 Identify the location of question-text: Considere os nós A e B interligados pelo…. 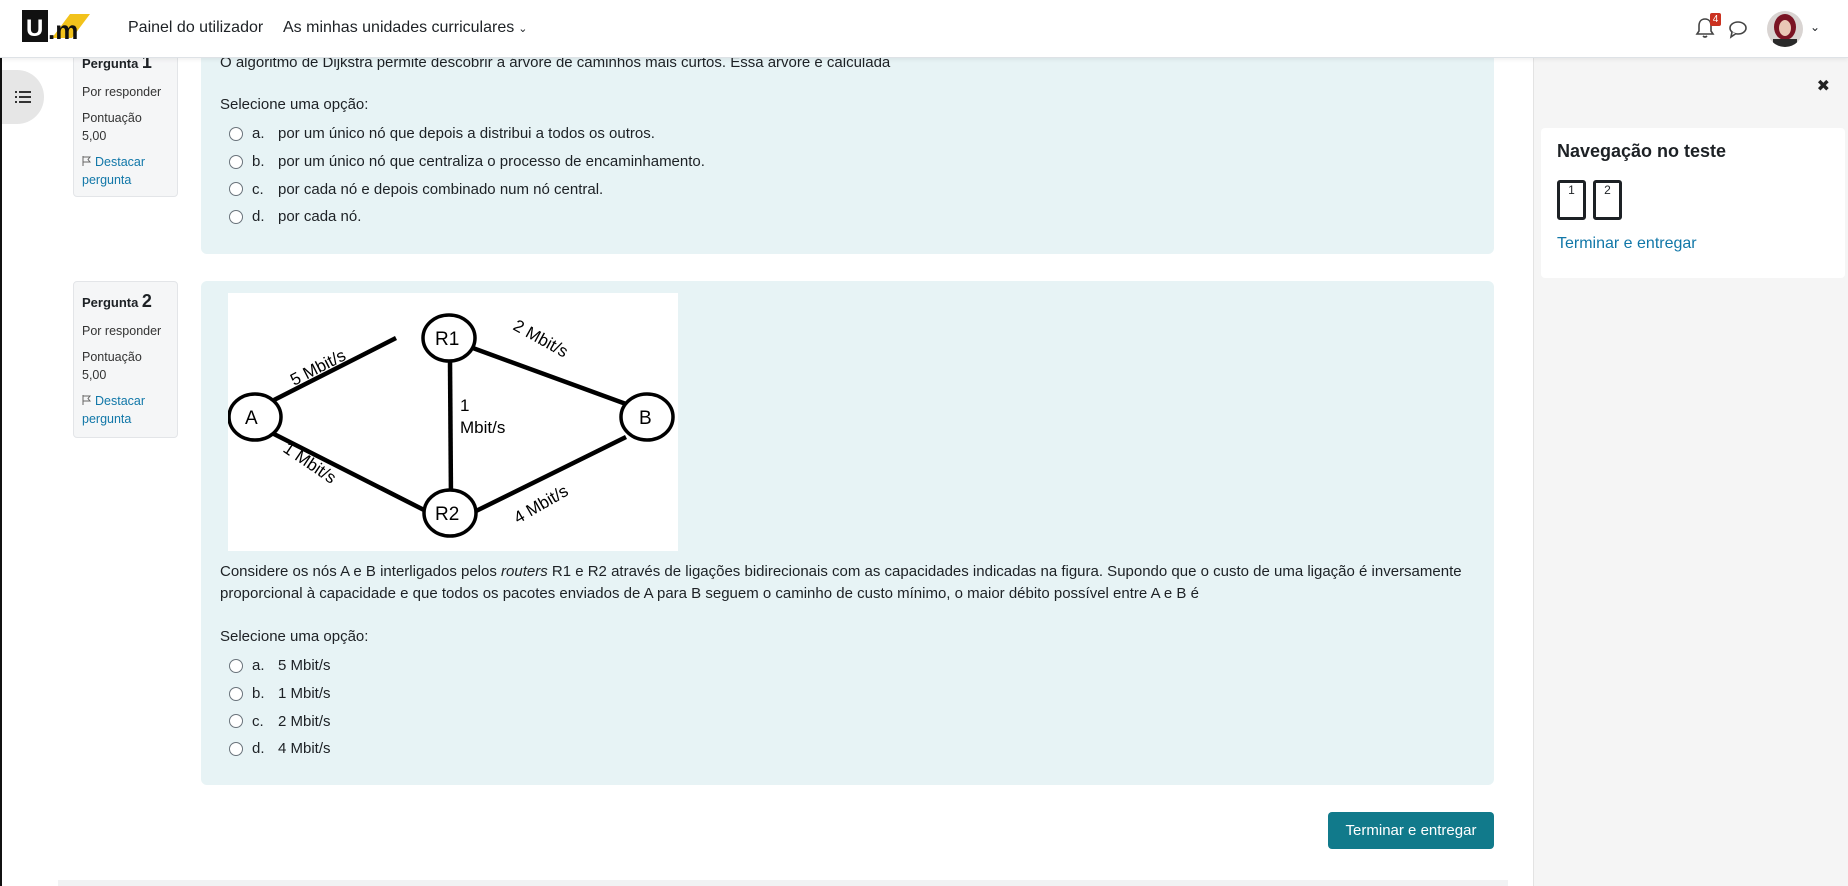
(841, 582).